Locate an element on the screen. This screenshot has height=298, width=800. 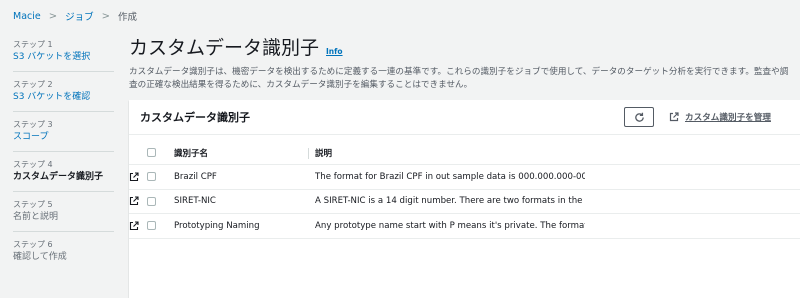
column-header-description: 説明 is located at coordinates (450, 153).